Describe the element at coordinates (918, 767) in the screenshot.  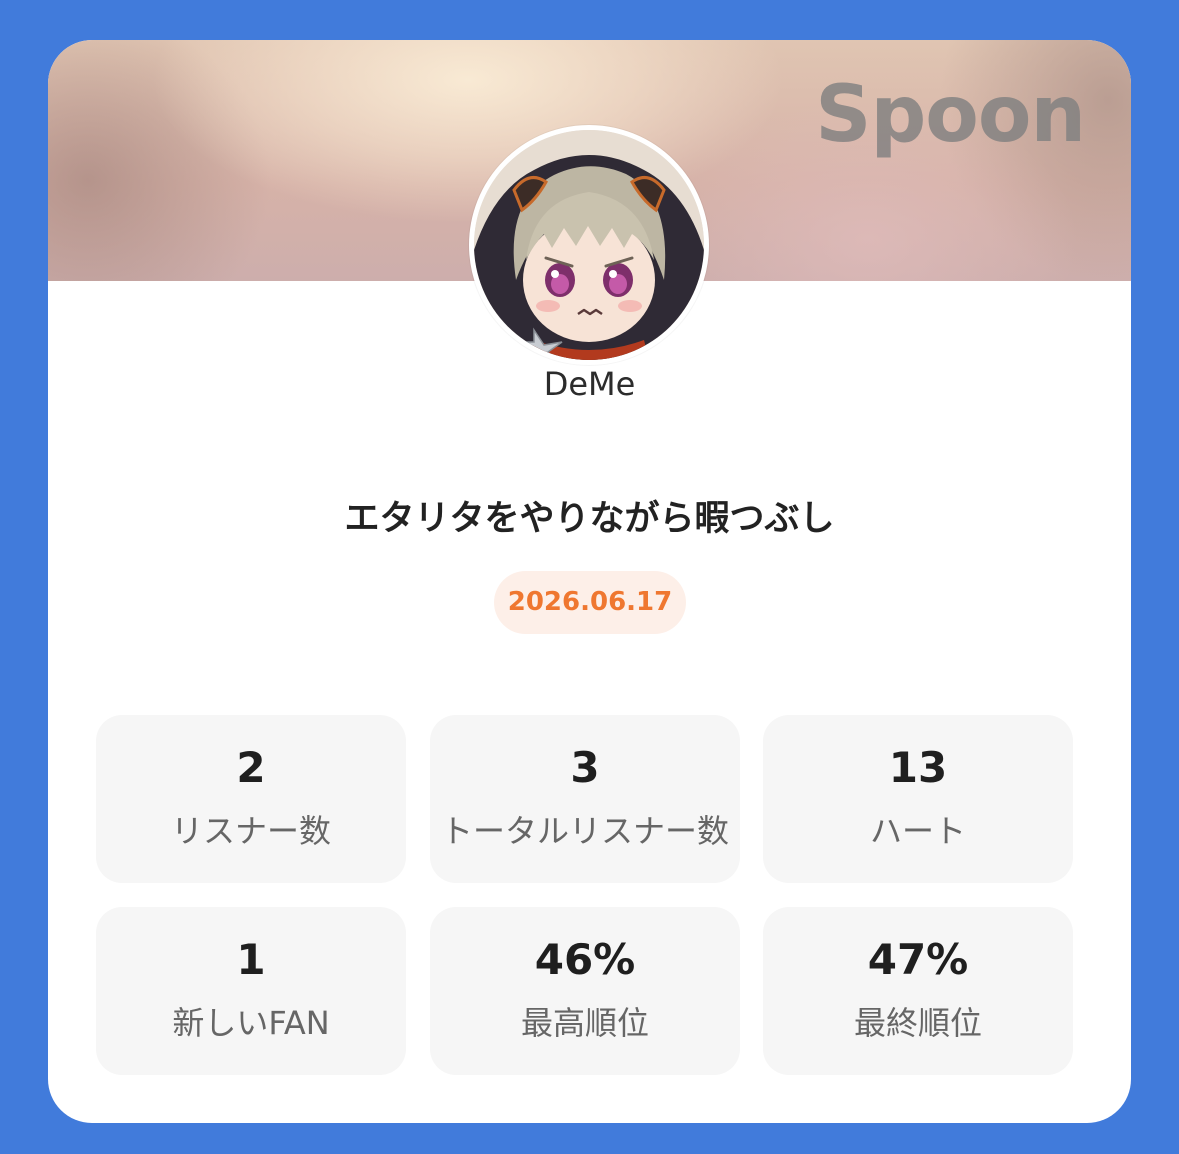
I see `stat-value: 13` at that location.